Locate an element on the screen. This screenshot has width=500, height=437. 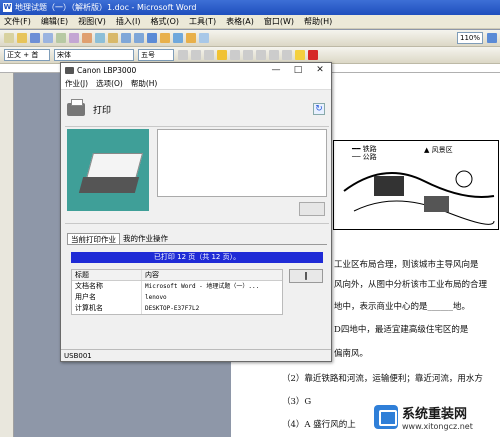
menu-file: 文件(F) is located at coordinates (17, 21).